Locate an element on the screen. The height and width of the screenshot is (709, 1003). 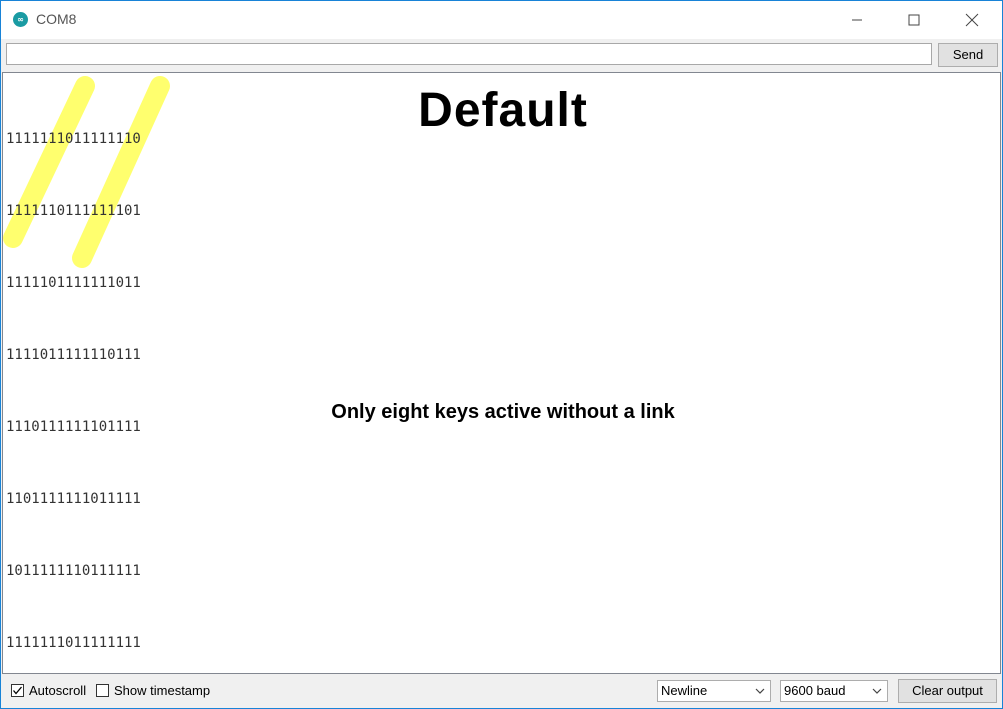
title-bar: ∞ COM8 is located at coordinates (501, 20).